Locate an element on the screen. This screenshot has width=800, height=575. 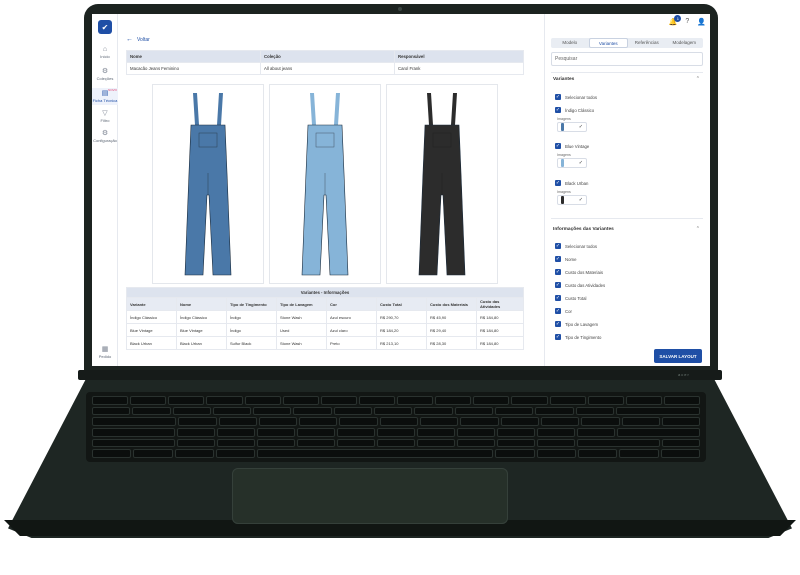
table-cell: Blue Vintage is located at coordinates (151, 330).